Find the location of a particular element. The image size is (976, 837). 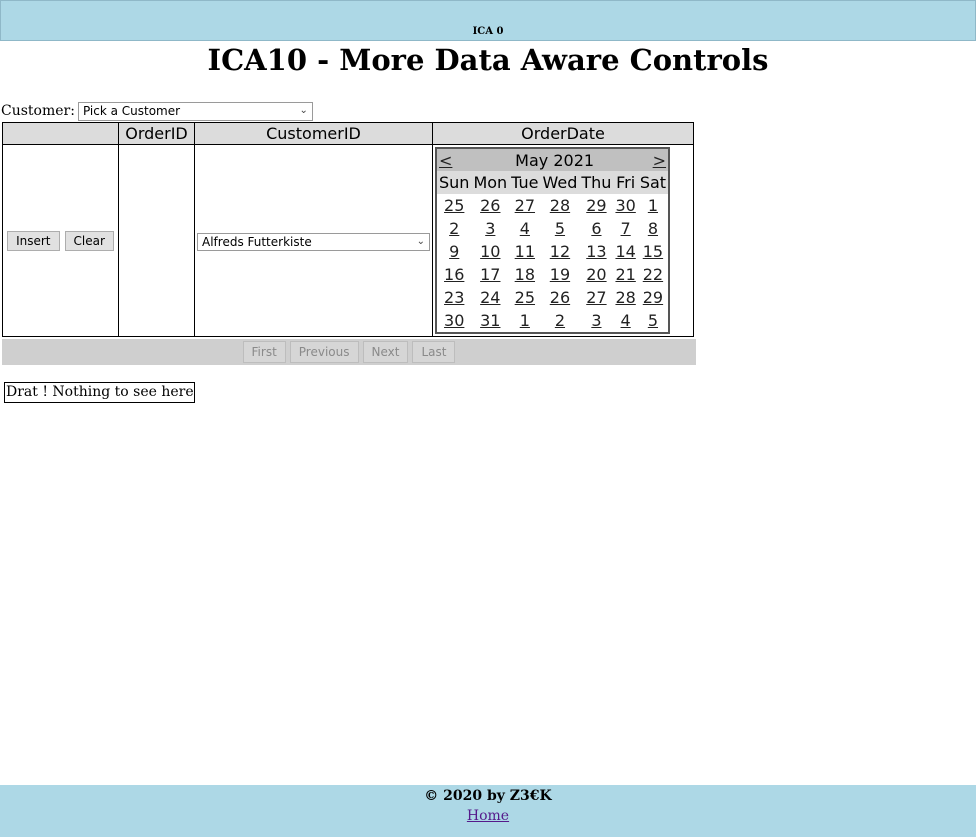

calendar-day-link: 21 is located at coordinates (625, 274).